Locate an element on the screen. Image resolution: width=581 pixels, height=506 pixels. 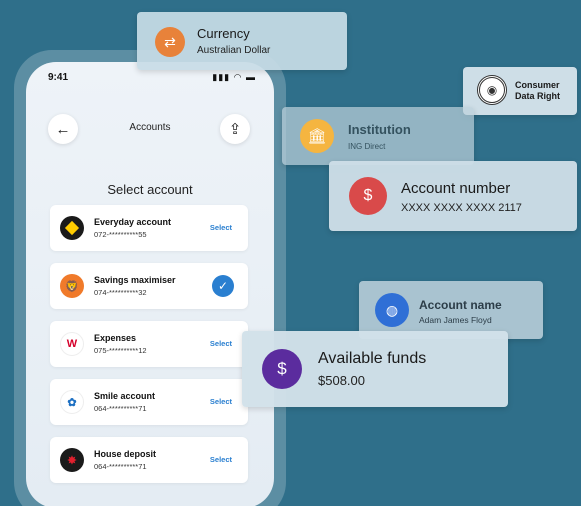
account-number-card: $ Account number XXXX XXXX XXXX 2117 is located at coordinates (453, 196).